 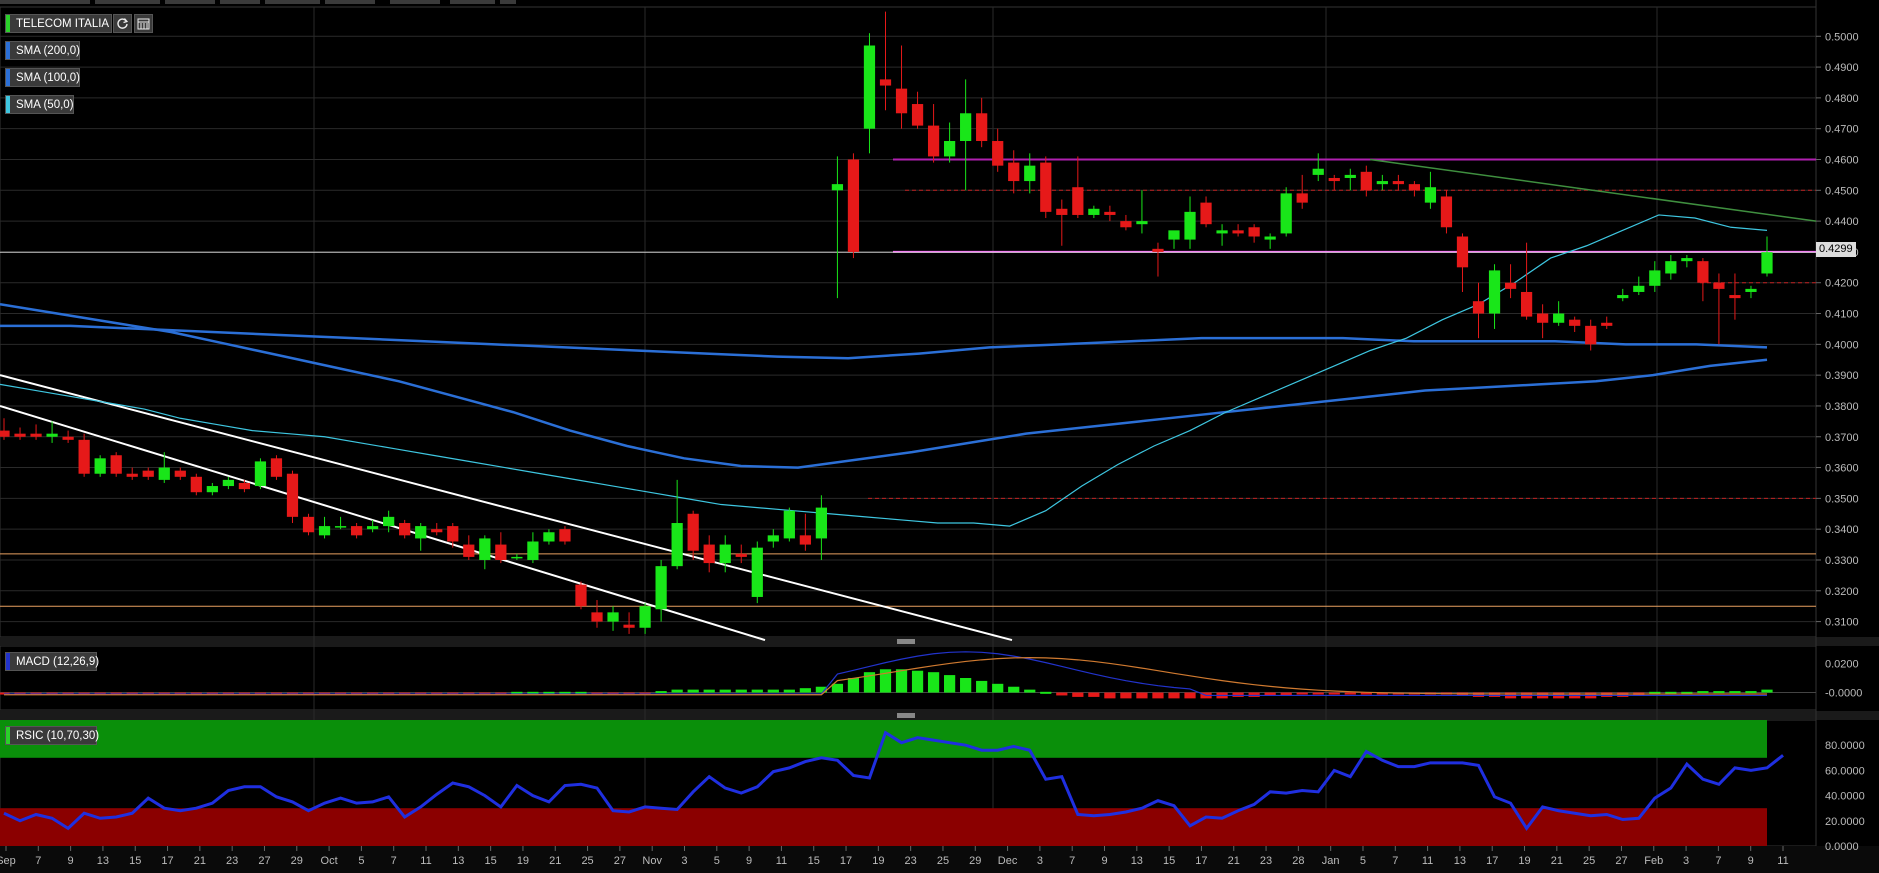 What do you see at coordinates (42, 77) in the screenshot?
I see `sma100-legend: SMA (100,0)` at bounding box center [42, 77].